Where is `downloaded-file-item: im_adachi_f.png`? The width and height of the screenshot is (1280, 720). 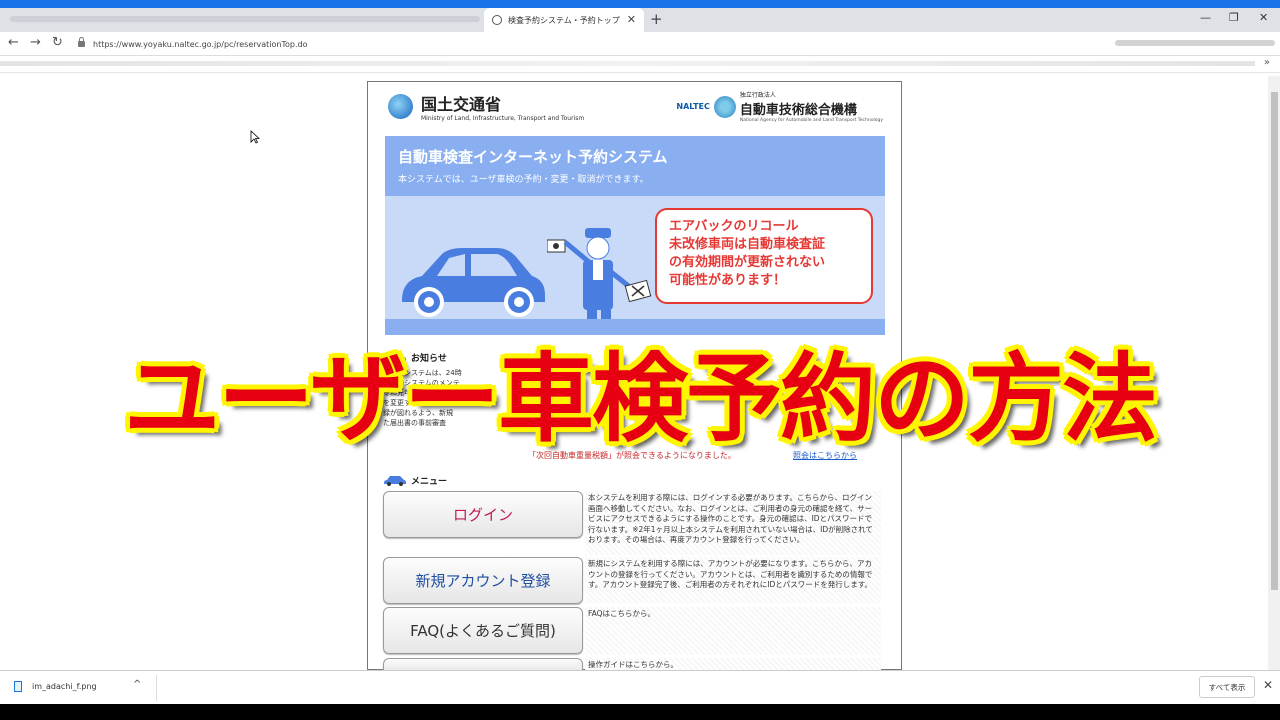 downloaded-file-item: im_adachi_f.png is located at coordinates (55, 686).